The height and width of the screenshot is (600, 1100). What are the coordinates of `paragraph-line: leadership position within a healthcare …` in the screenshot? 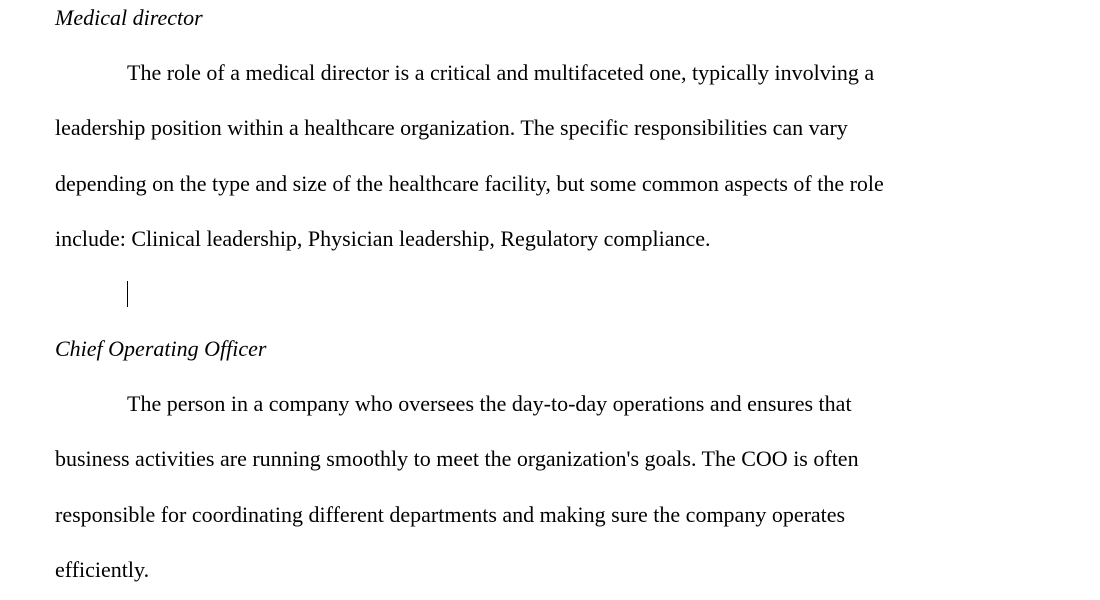 It's located at (451, 127).